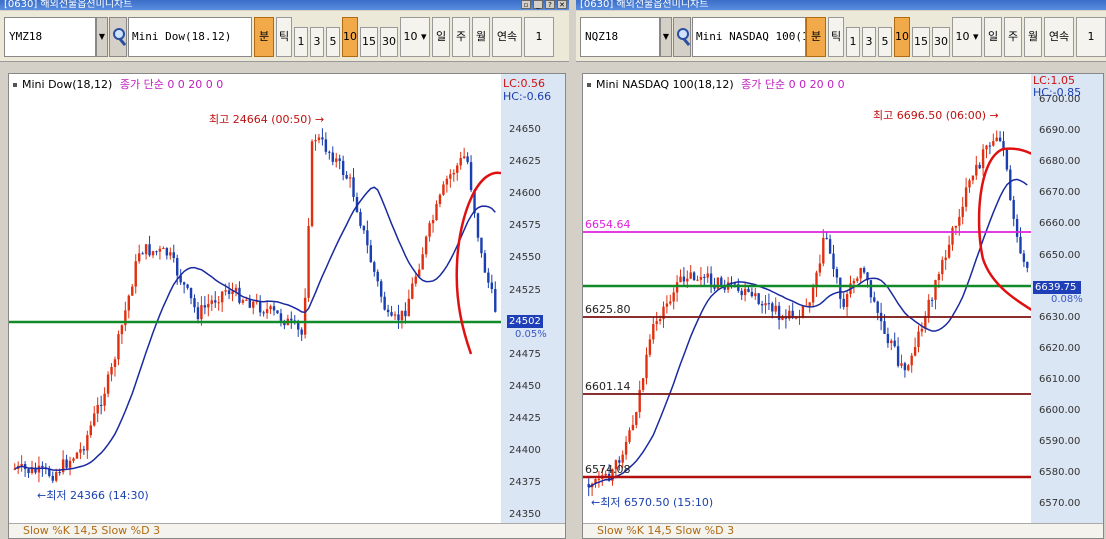  Describe the element at coordinates (538, 4) in the screenshot. I see `minimize-icon: _` at that location.